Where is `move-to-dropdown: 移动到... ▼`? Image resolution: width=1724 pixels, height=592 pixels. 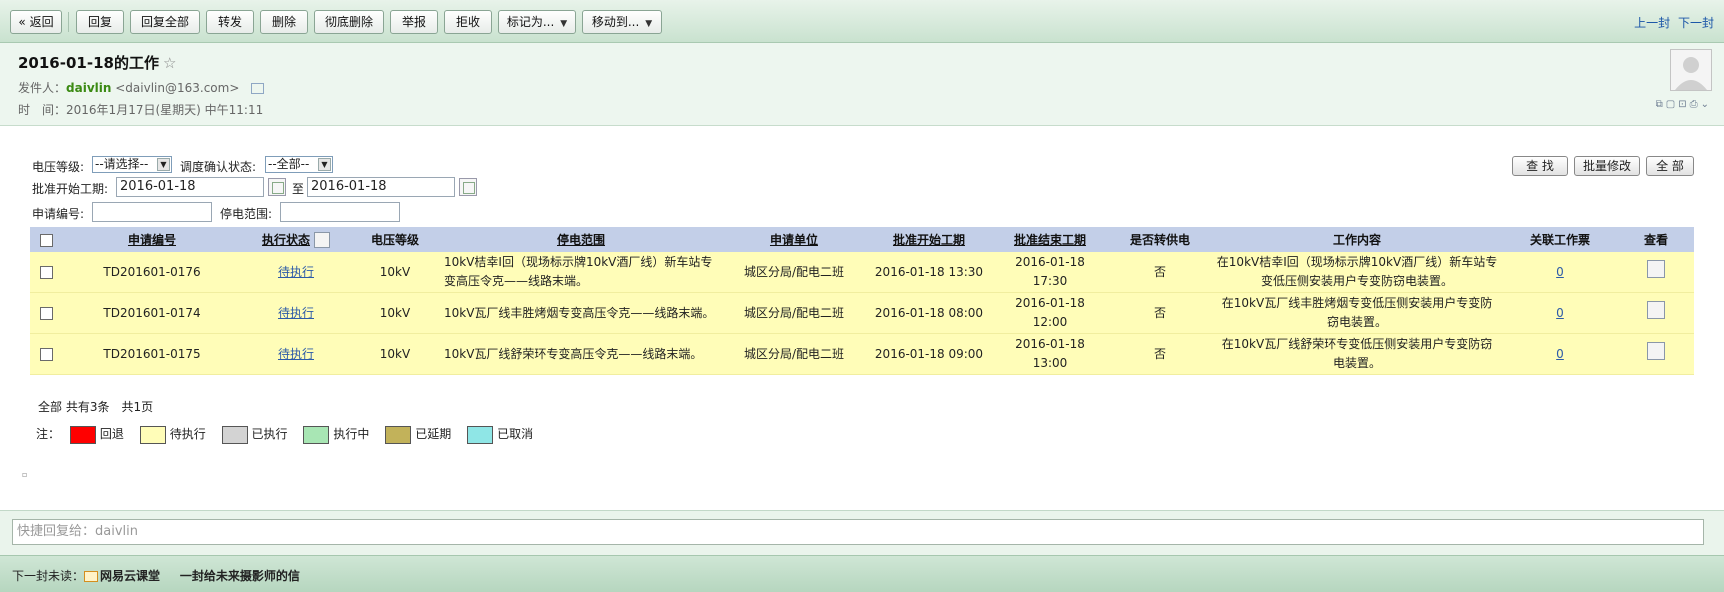 move-to-dropdown: 移动到... ▼ is located at coordinates (622, 22).